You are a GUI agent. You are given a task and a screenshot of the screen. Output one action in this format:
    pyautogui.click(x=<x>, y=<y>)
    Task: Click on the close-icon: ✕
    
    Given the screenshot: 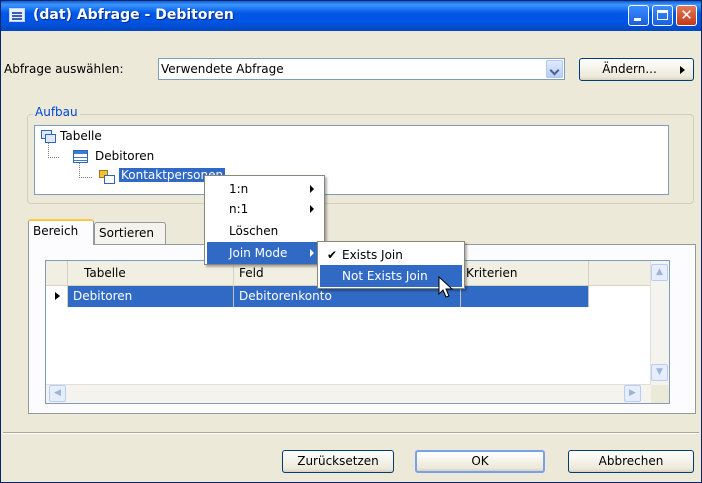 What is the action you would take?
    pyautogui.click(x=686, y=15)
    